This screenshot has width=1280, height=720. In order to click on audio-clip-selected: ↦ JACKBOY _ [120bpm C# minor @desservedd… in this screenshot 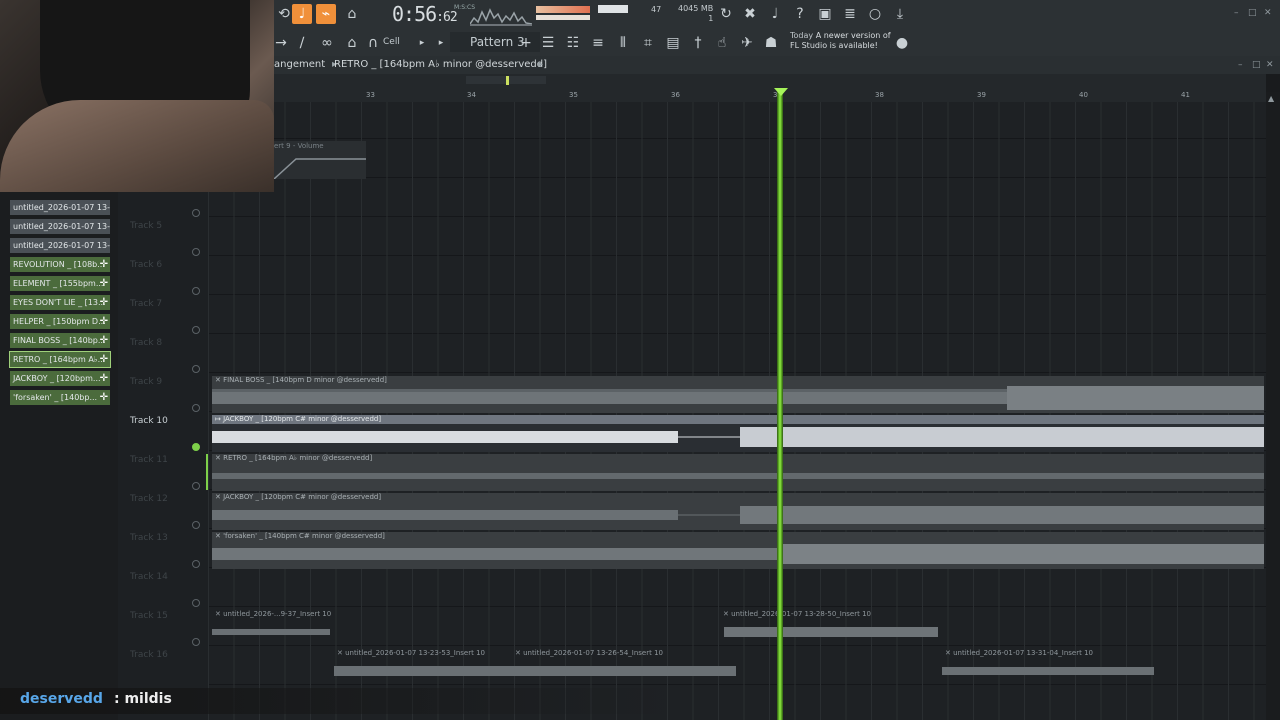, I will do `click(738, 433)`.